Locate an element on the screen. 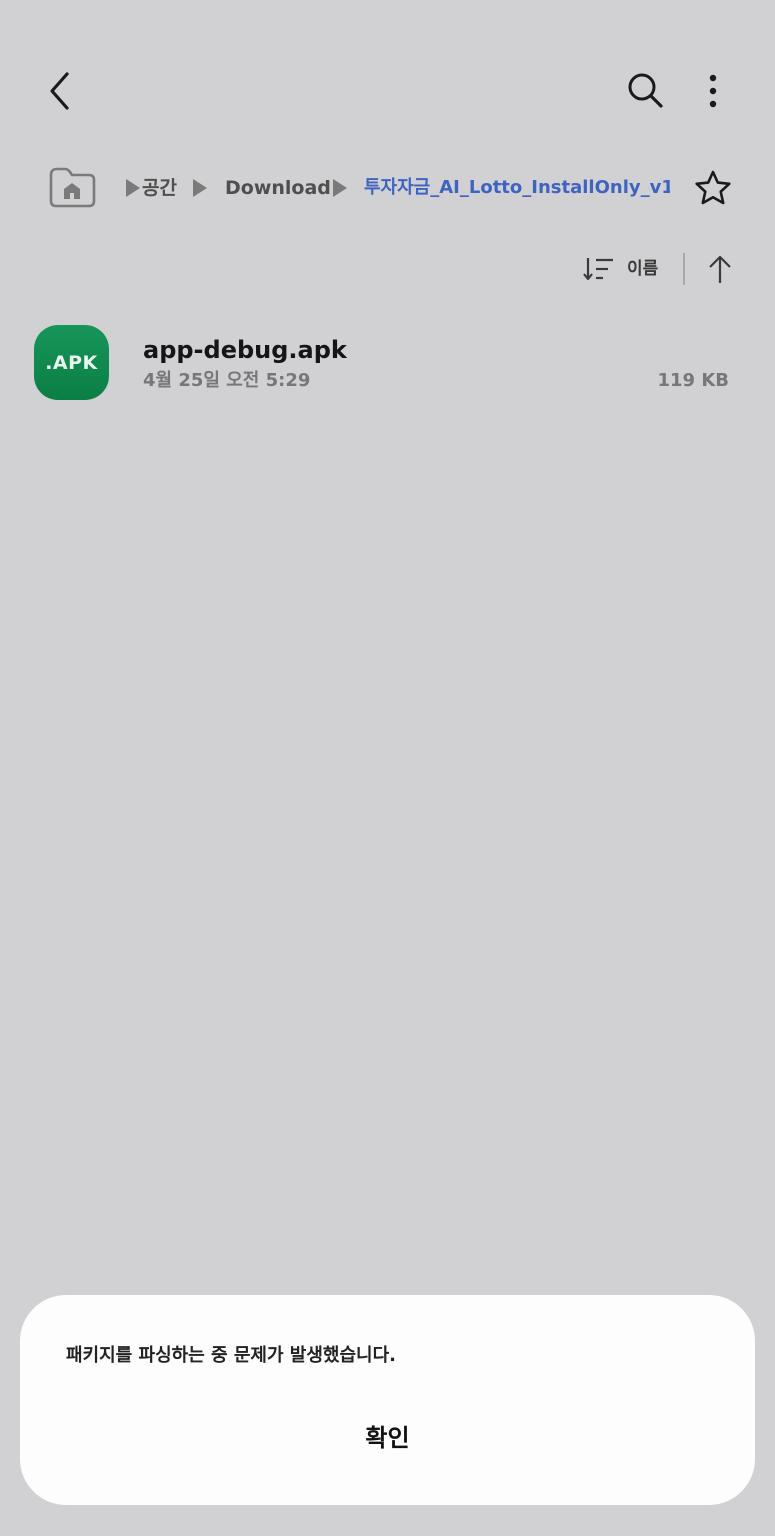 Image resolution: width=775 pixels, height=1536 pixels. arrow-up-icon is located at coordinates (720, 269).